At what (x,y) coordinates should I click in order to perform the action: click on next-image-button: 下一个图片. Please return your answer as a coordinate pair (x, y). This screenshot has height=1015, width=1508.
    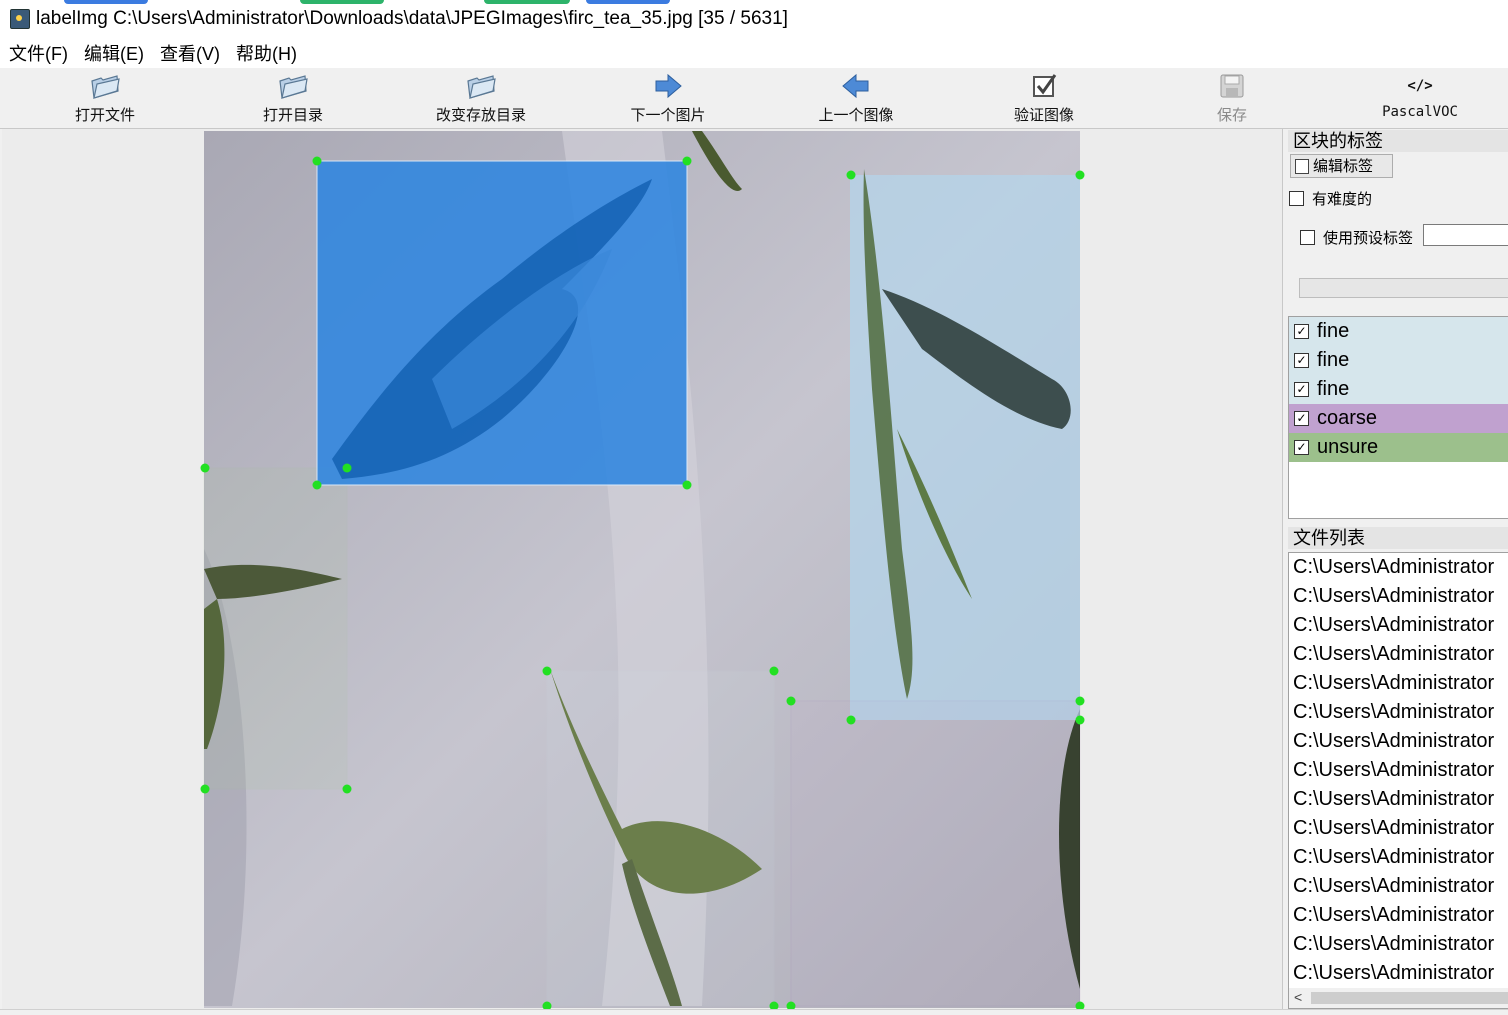
    Looking at the image, I should click on (668, 98).